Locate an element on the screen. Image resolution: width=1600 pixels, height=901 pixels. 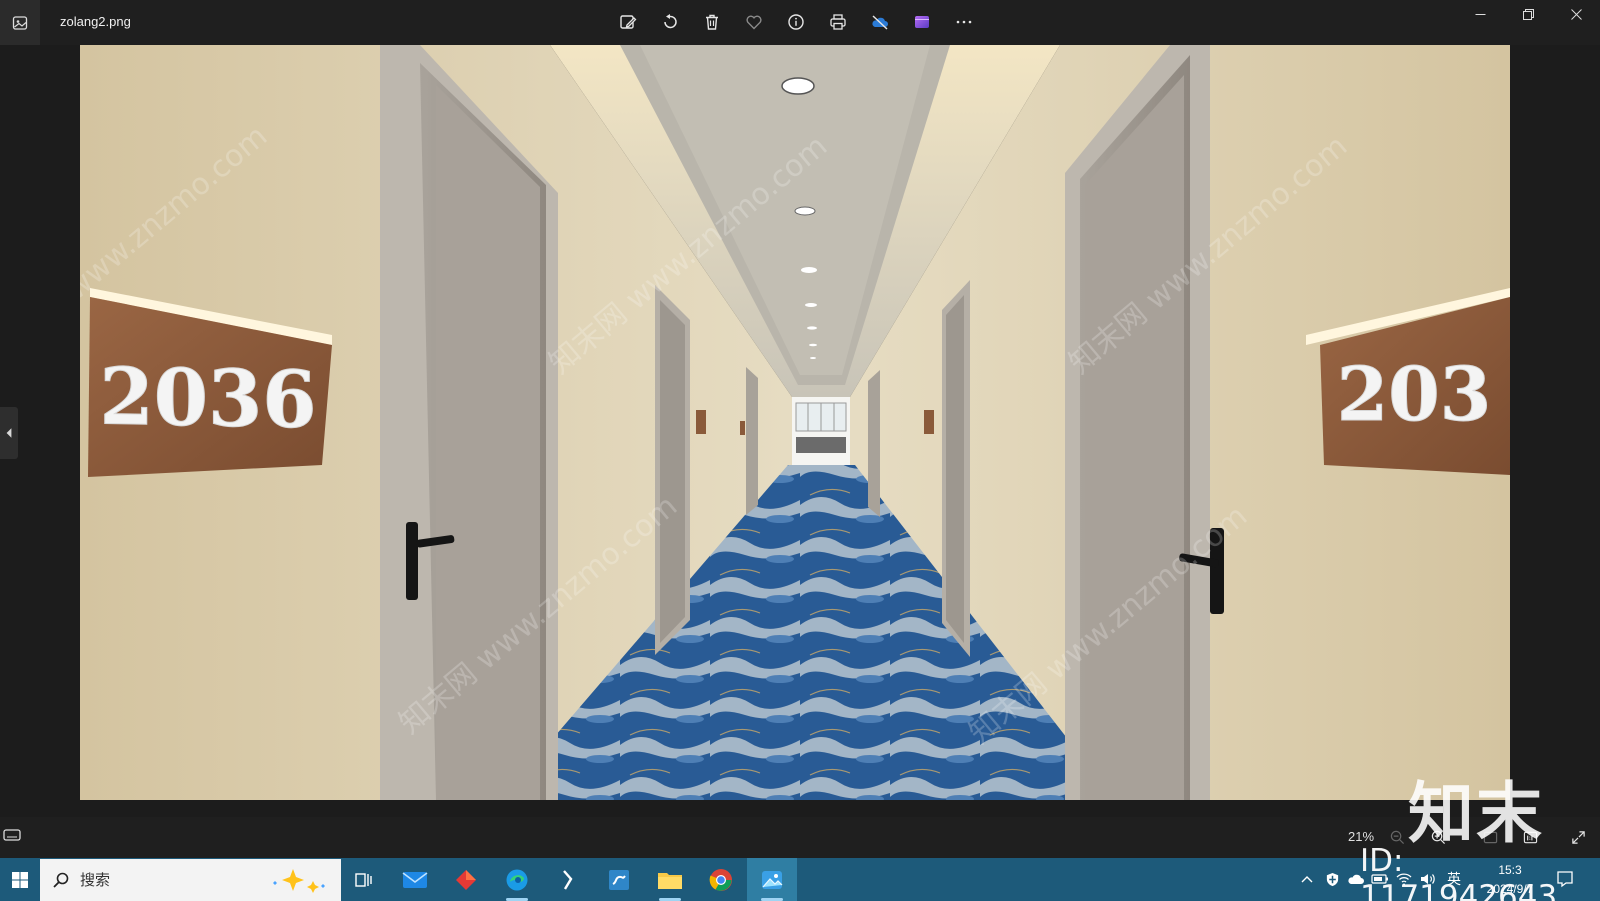
window-controls is located at coordinates (1528, 14).